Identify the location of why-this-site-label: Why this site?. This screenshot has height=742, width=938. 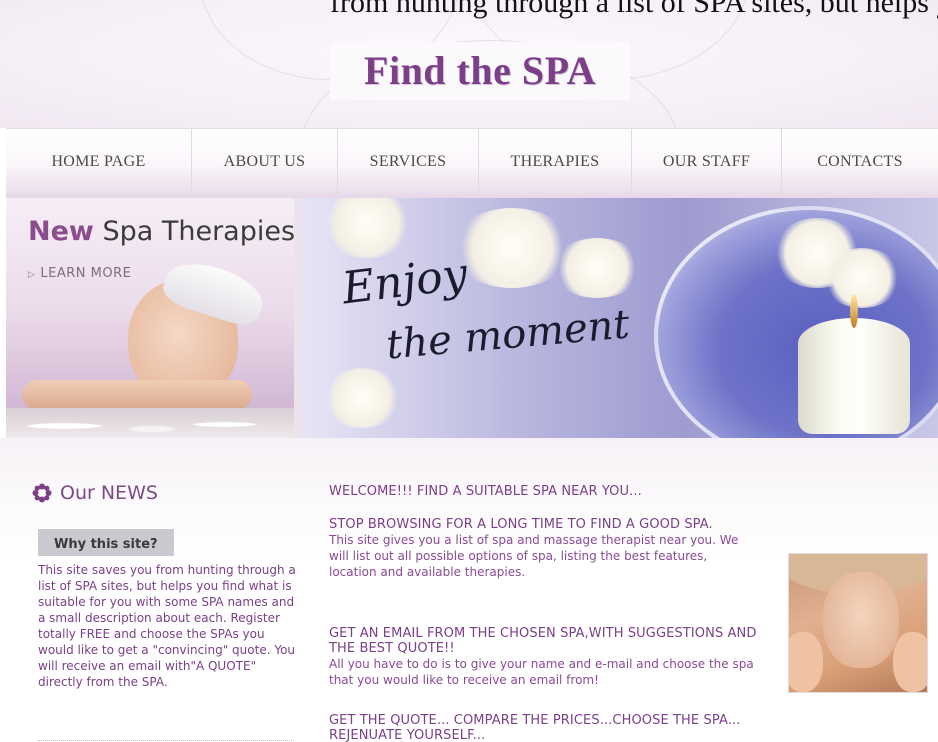
(106, 544).